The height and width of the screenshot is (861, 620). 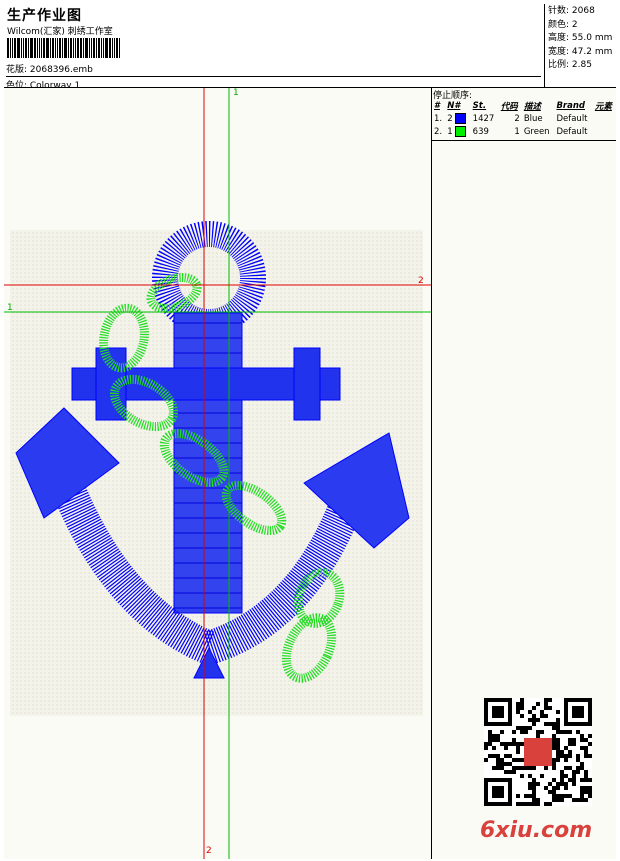 I want to click on table-row: 2. 1 639 1 Green Default, so click(x=524, y=131).